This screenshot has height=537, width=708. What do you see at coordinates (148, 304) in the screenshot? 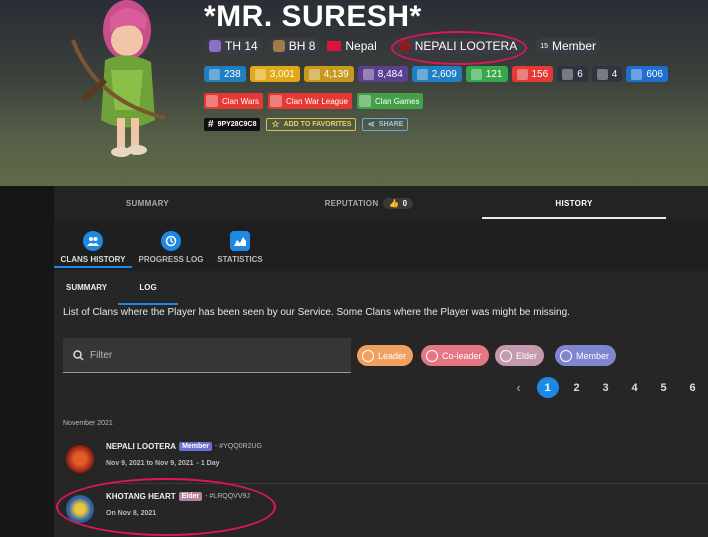
I see `segment-log-underline` at bounding box center [148, 304].